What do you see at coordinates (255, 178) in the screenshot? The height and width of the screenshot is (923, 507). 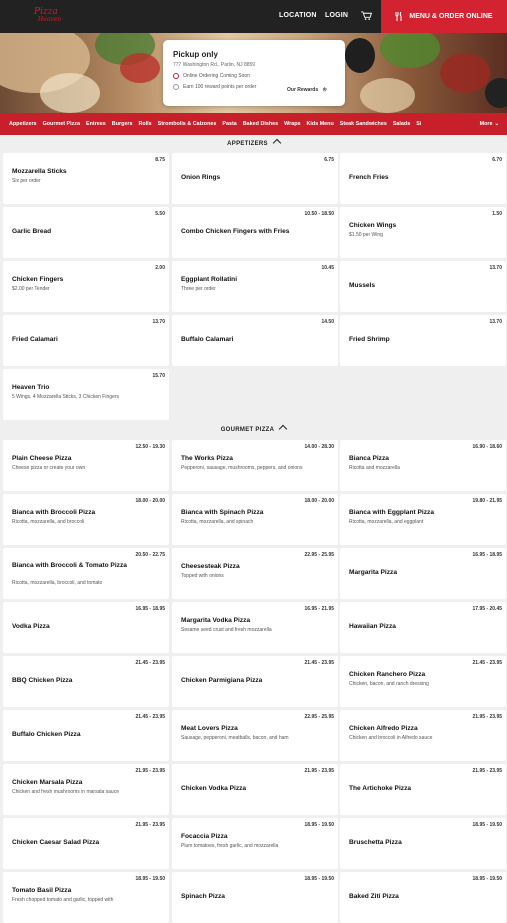 I see `menu-item-card: 6.75 Onion Rings` at bounding box center [255, 178].